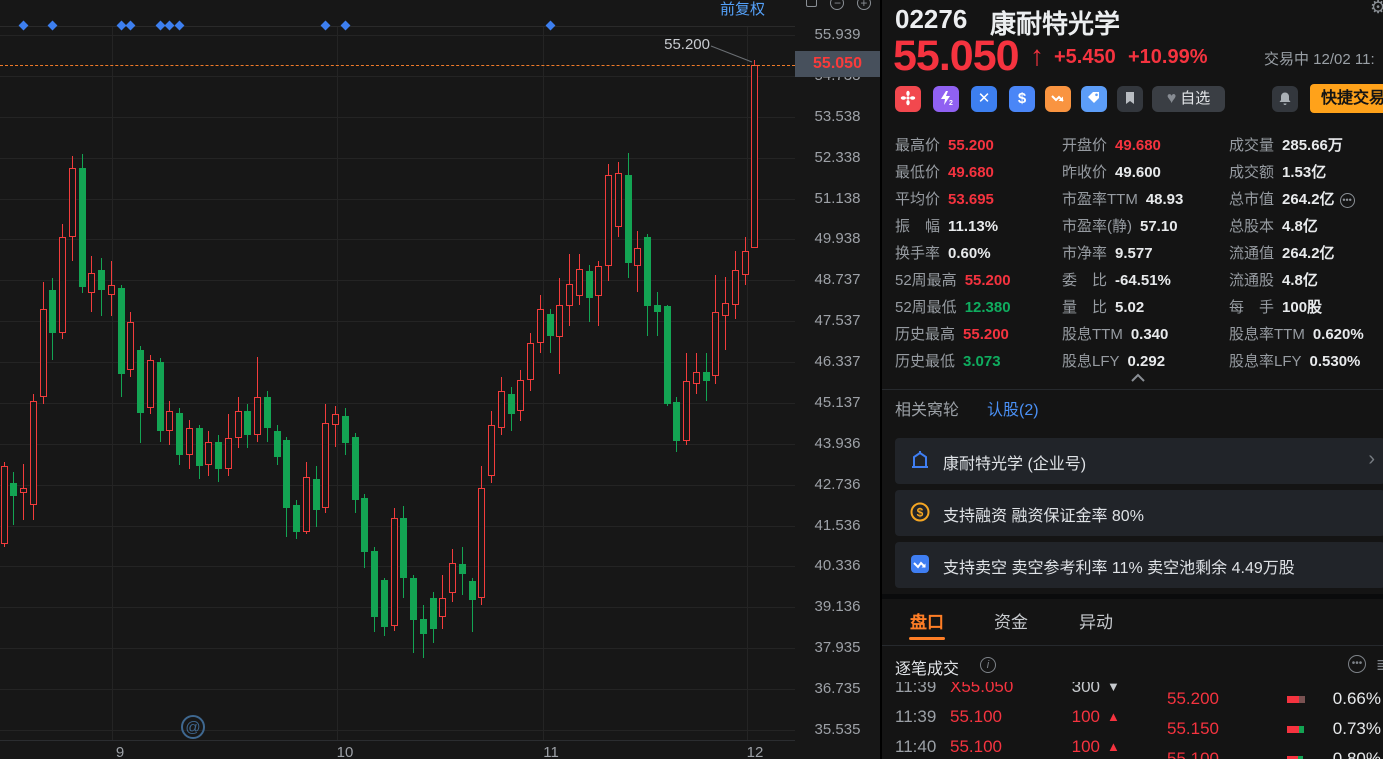 This screenshot has width=1383, height=759. I want to click on y-axis-tick: 43.936, so click(837, 443).